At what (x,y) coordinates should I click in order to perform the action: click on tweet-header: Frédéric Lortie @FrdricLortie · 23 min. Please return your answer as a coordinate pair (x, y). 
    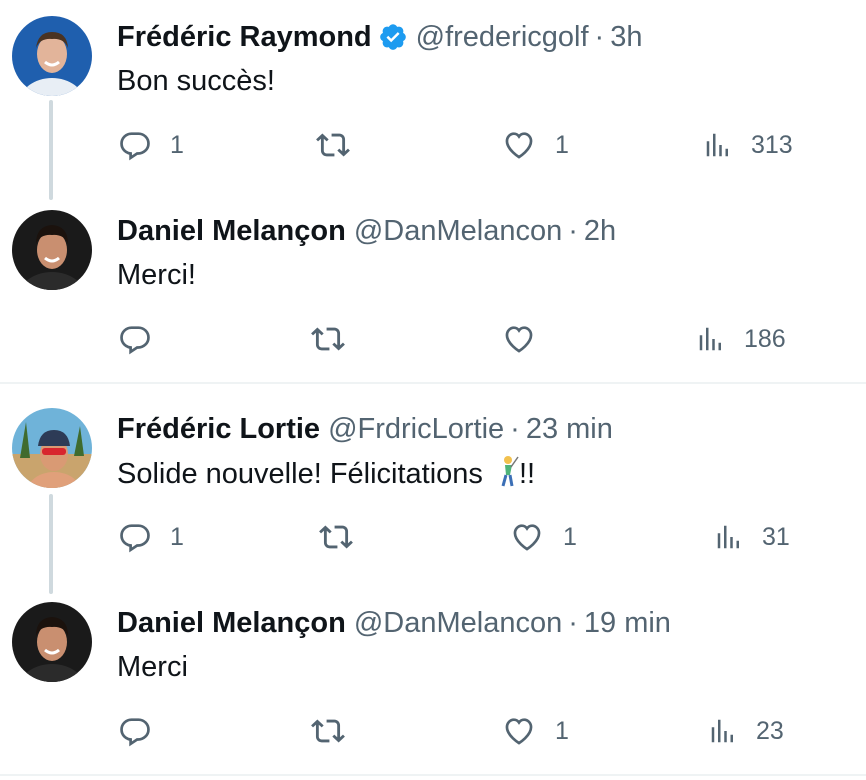
    Looking at the image, I should click on (365, 429).